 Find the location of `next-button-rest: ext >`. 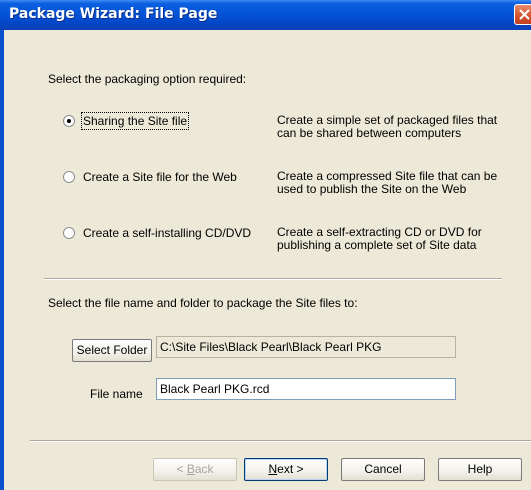

next-button-rest: ext > is located at coordinates (290, 469).